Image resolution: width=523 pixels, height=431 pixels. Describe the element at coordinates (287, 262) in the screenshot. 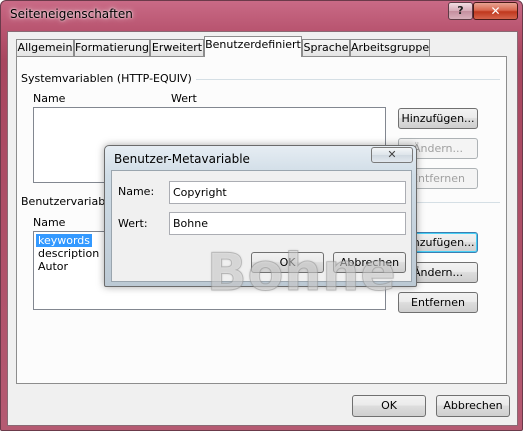

I see `meta-ok-button: OK` at that location.